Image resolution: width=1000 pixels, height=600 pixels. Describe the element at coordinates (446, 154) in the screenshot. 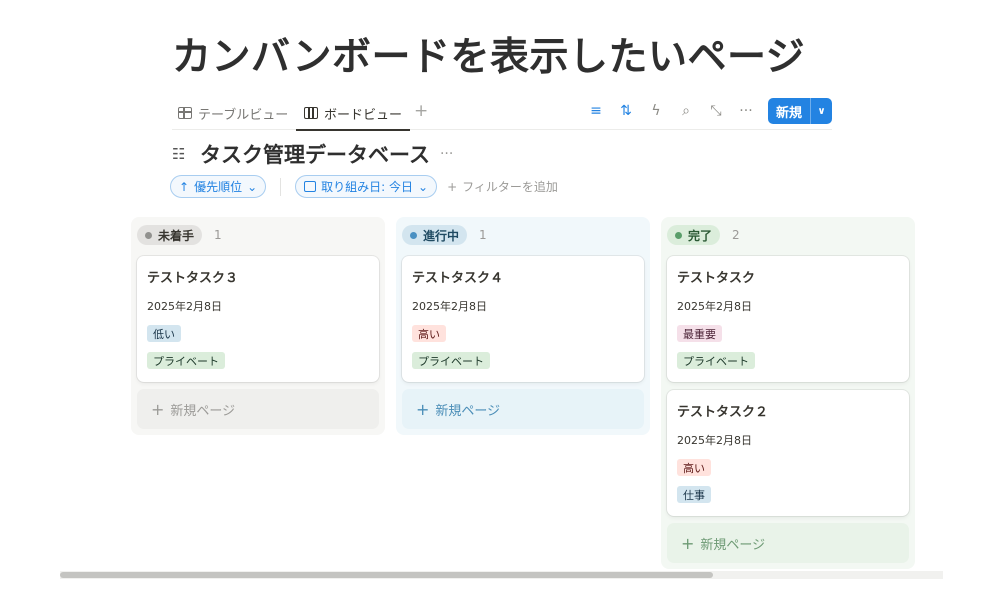

I see `database-more-icon: ···` at that location.